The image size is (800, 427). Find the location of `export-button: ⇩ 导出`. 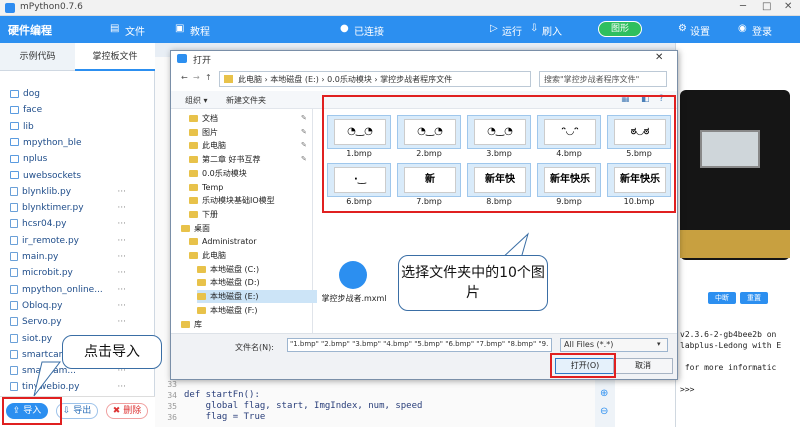

export-button: ⇩ 导出 is located at coordinates (77, 411).